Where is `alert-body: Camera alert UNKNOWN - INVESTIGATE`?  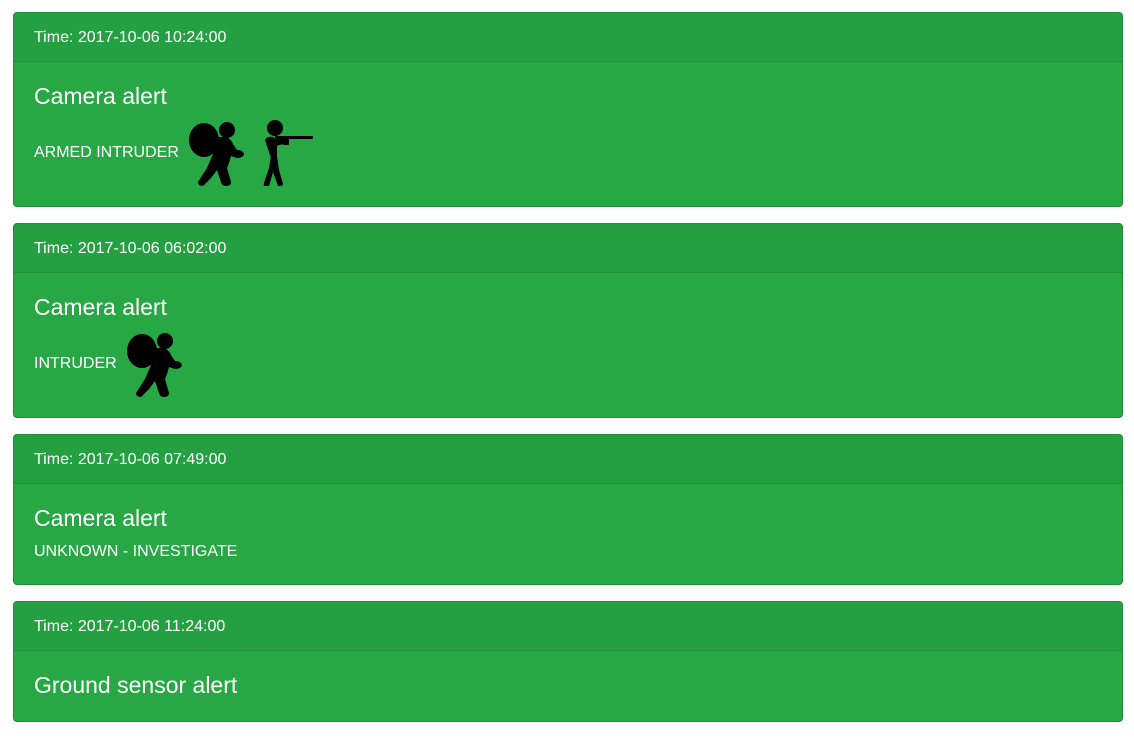 alert-body: Camera alert UNKNOWN - INVESTIGATE is located at coordinates (568, 534).